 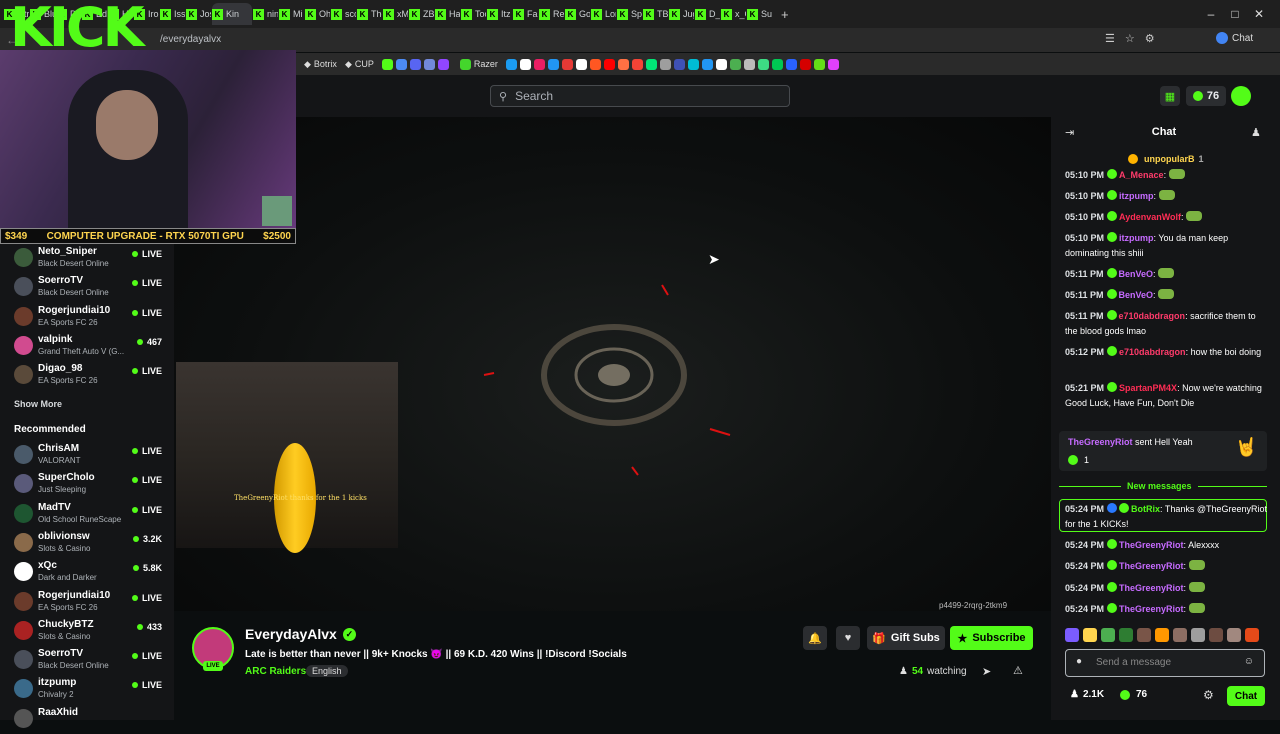 What do you see at coordinates (87, 689) in the screenshot?
I see `sidebar-channel: itzpump Chivalry 2 LIVE` at bounding box center [87, 689].